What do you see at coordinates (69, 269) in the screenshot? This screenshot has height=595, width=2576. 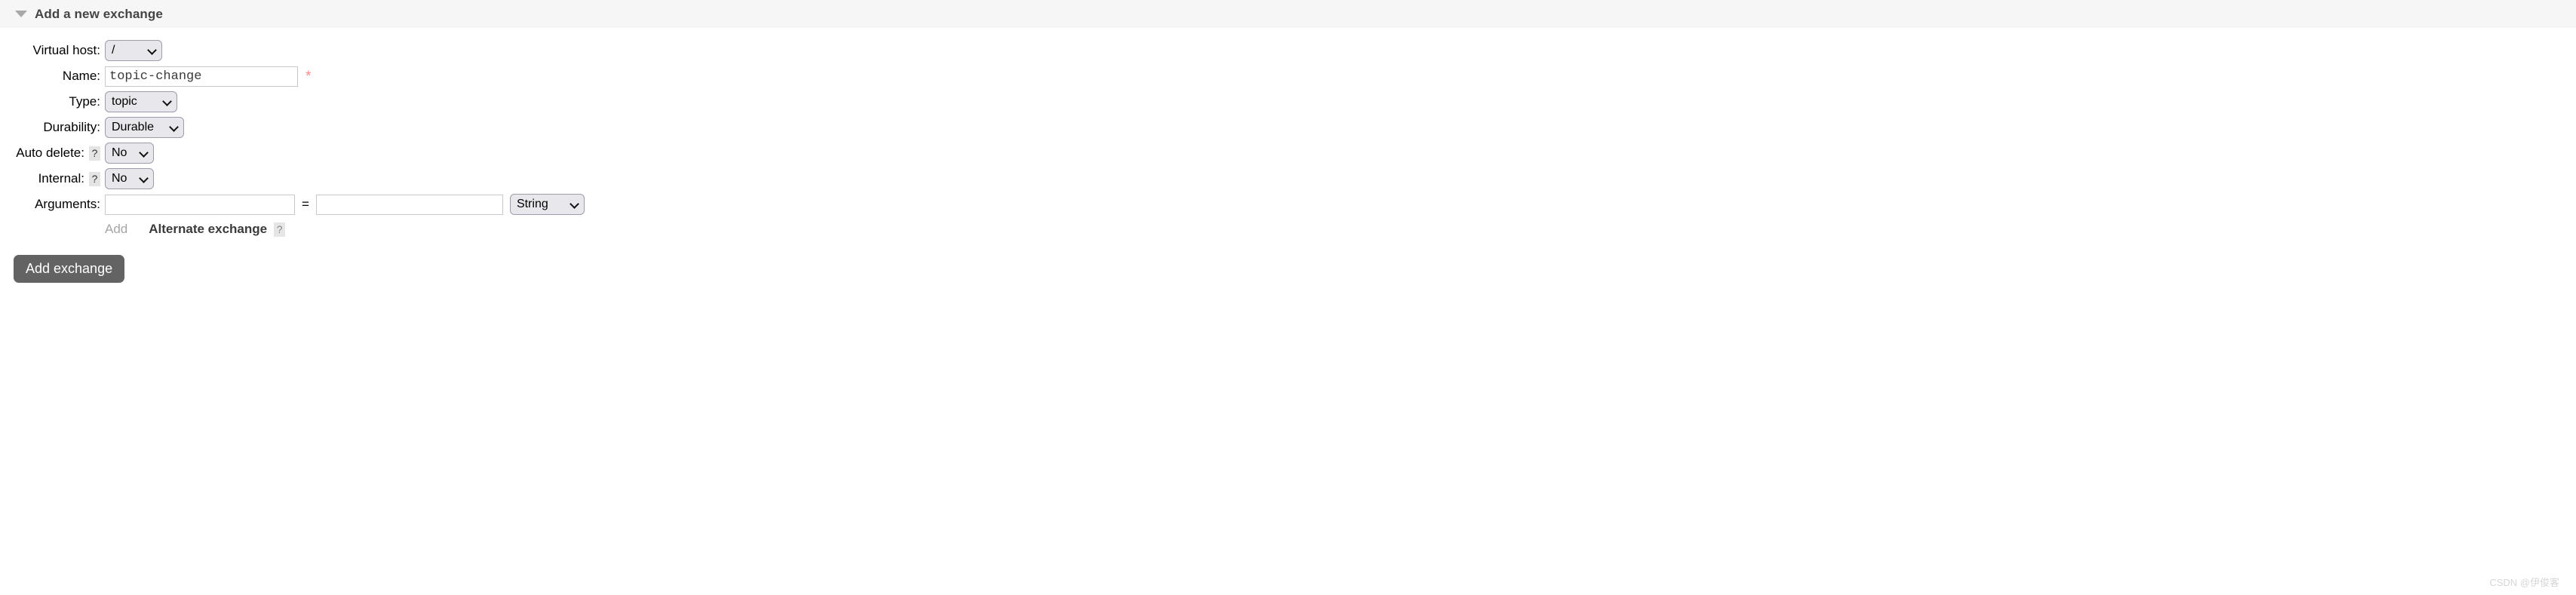 I see `add-exchange-button: Add exchange` at bounding box center [69, 269].